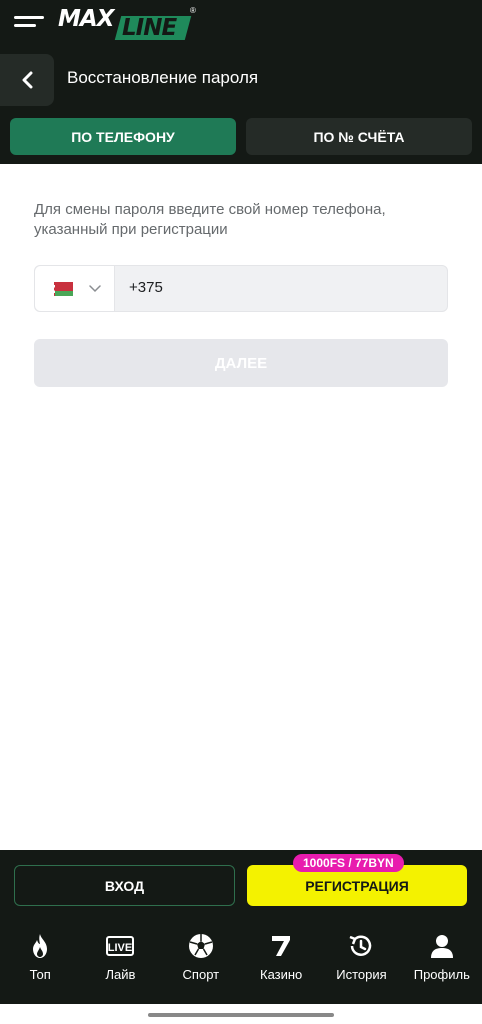 This screenshot has width=482, height=1024. What do you see at coordinates (442, 946) in the screenshot?
I see `user-icon` at bounding box center [442, 946].